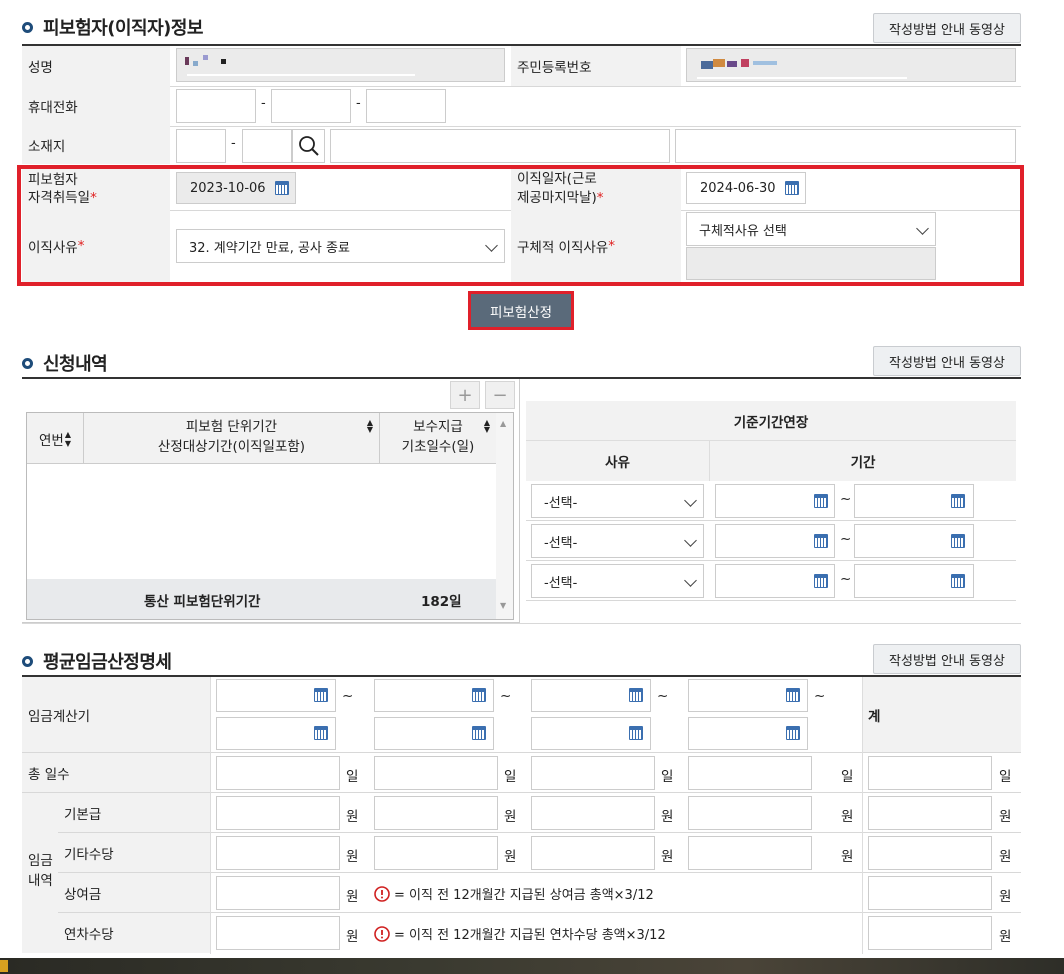 Image resolution: width=1064 pixels, height=974 pixels. I want to click on other-allowance-label: 기타수당, so click(134, 852).